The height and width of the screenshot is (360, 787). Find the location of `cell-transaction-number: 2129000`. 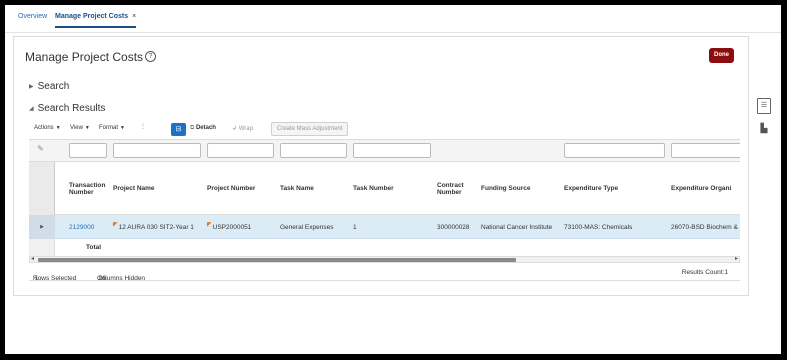

cell-transaction-number: 2129000 is located at coordinates (81, 227).